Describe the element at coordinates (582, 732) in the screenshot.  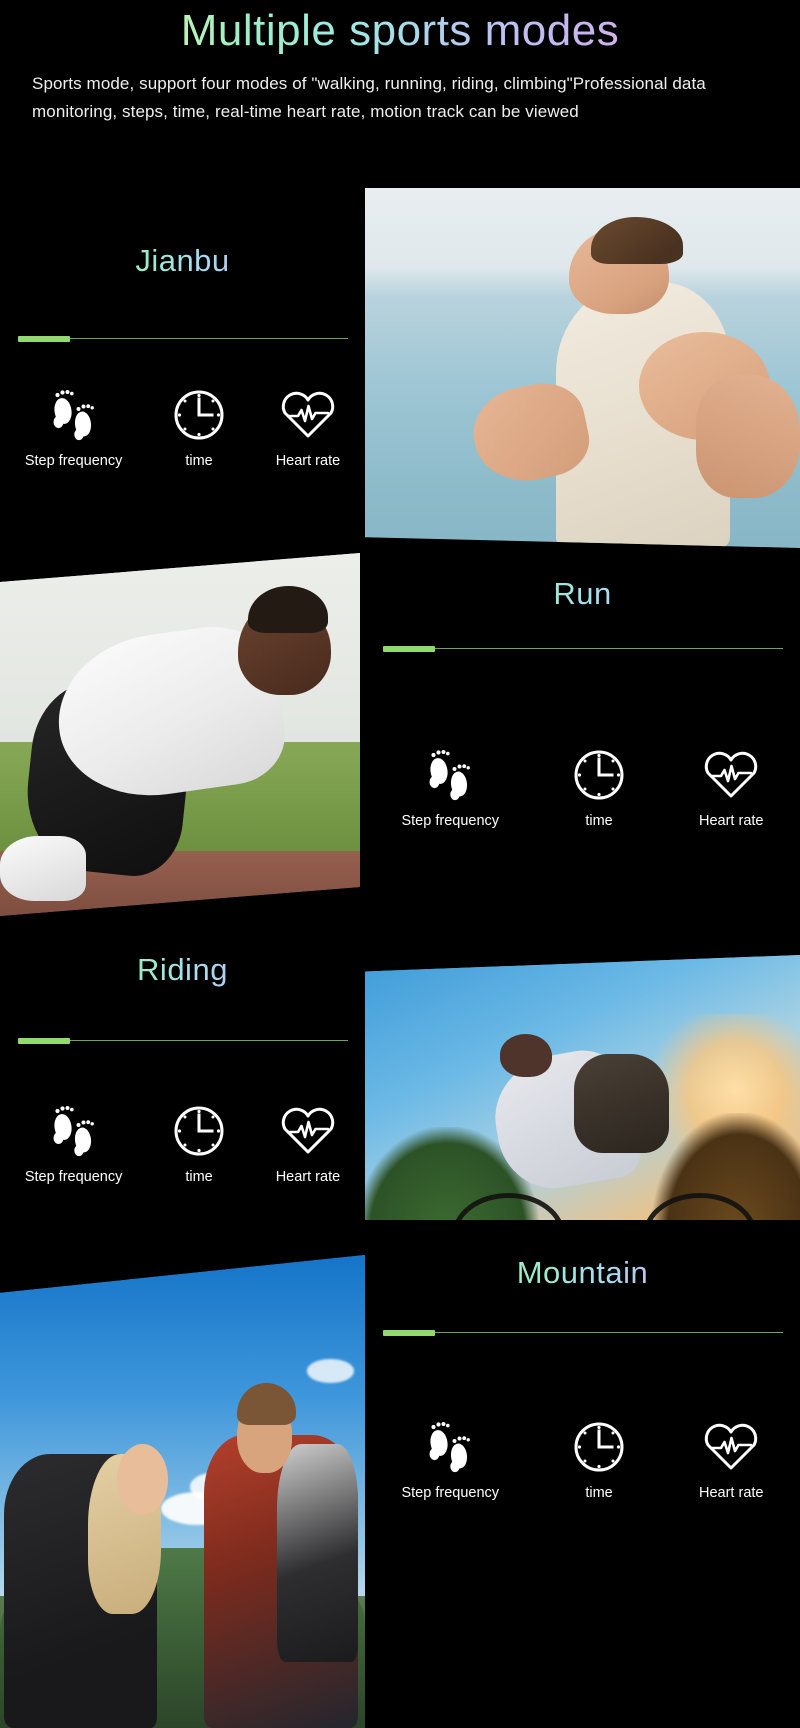
I see `section-panel-run: Run Step frequency time Heart rate` at that location.